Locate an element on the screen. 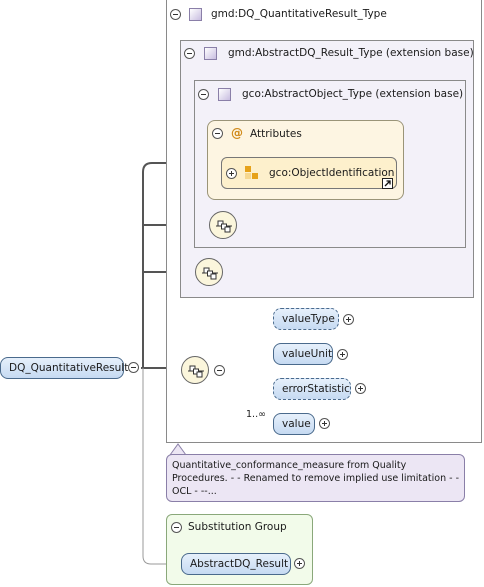  attributes-label: Attributes is located at coordinates (276, 134).